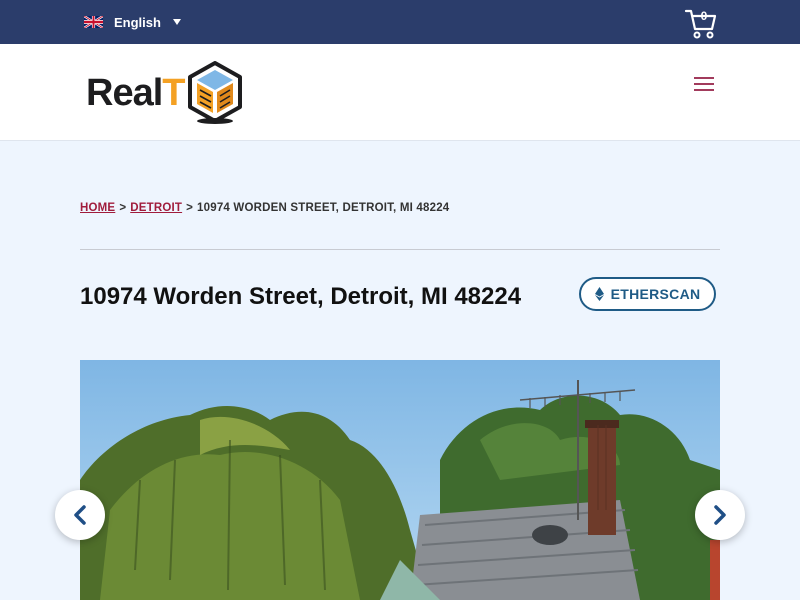 This screenshot has height=600, width=800. I want to click on breadcrumb-home-link: HOME, so click(97, 208).